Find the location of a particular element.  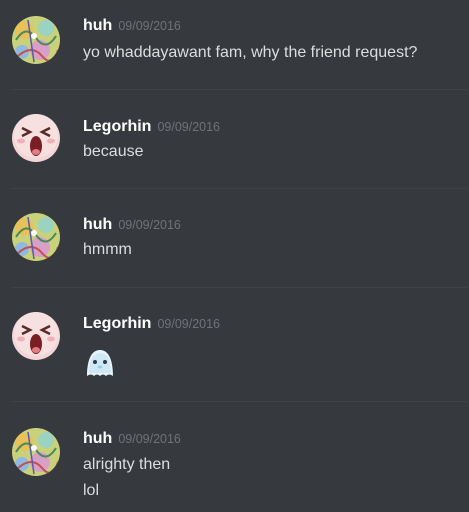

message-text: lol is located at coordinates (91, 490).